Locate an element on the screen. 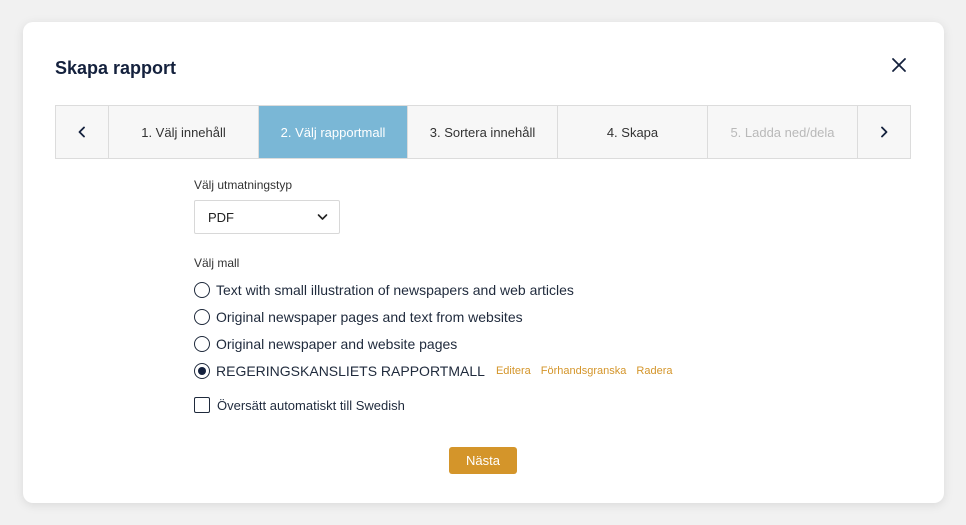 The width and height of the screenshot is (966, 525). template-label: Välj mall is located at coordinates (217, 263).